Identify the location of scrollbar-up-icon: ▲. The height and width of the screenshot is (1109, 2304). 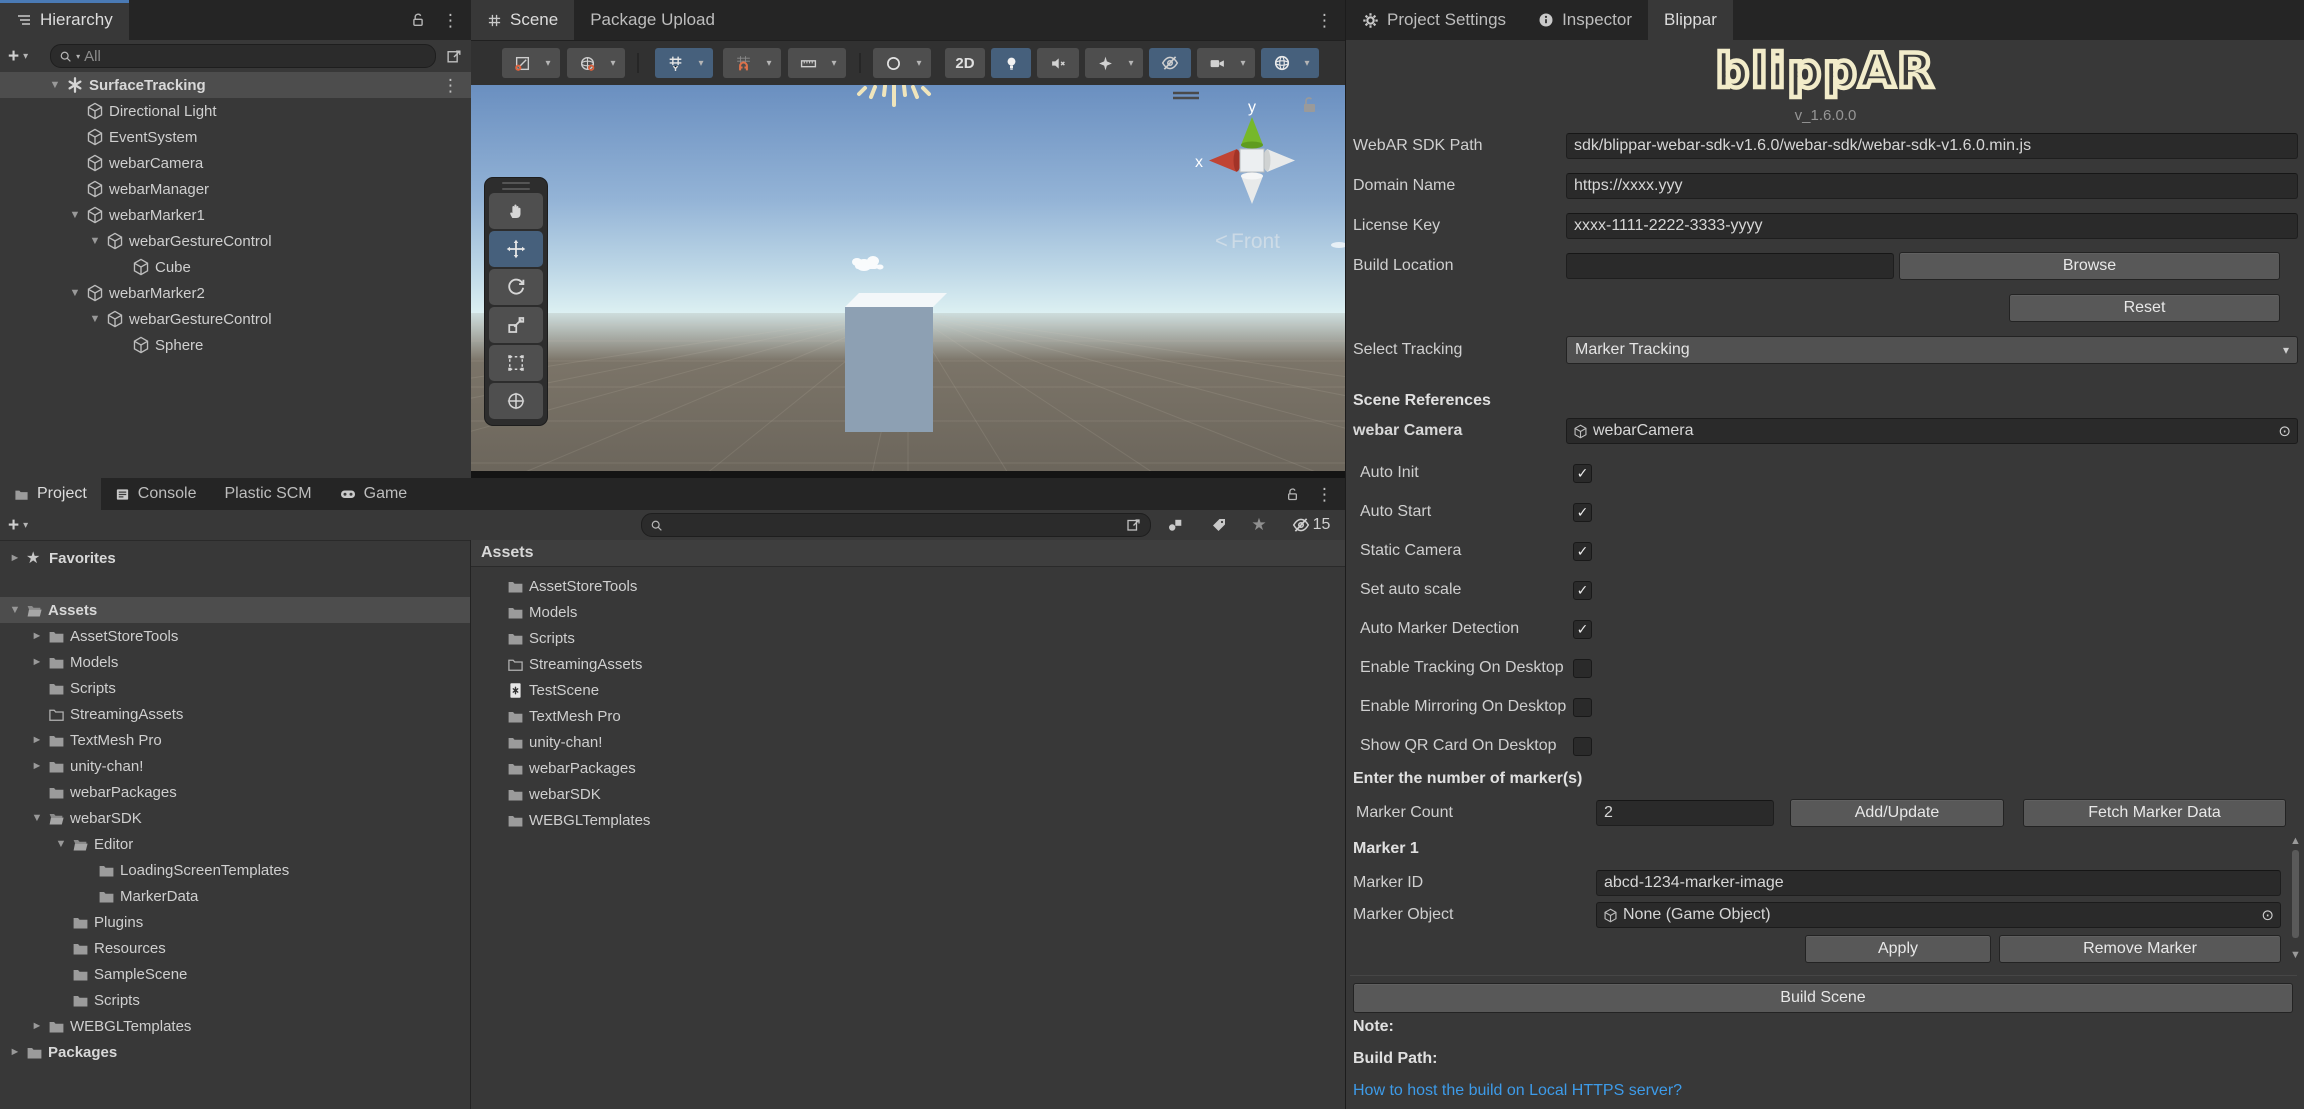
(2295, 841).